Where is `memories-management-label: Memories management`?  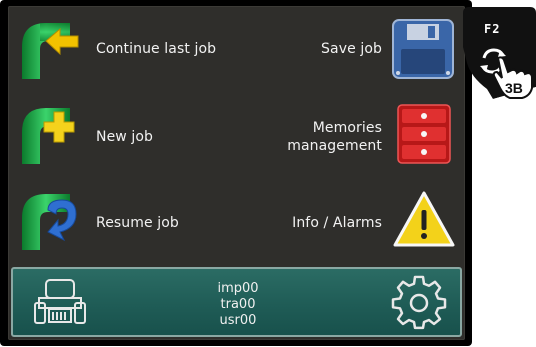 memories-management-label: Memories management is located at coordinates (334, 137).